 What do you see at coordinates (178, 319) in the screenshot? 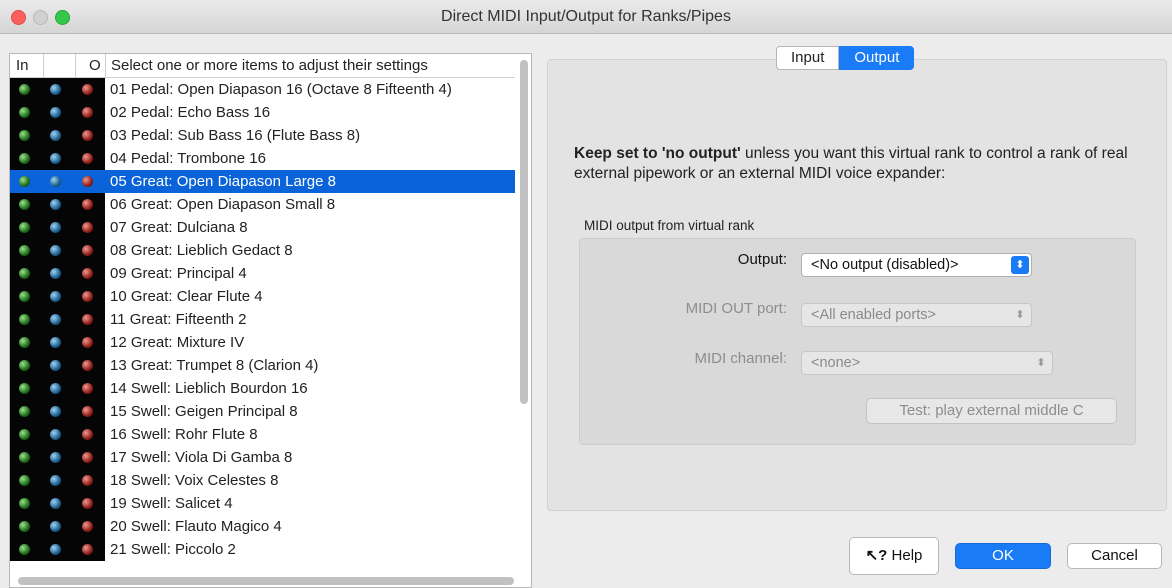
I see `rank-row-label: 11 Great: Fifteenth 2` at bounding box center [178, 319].